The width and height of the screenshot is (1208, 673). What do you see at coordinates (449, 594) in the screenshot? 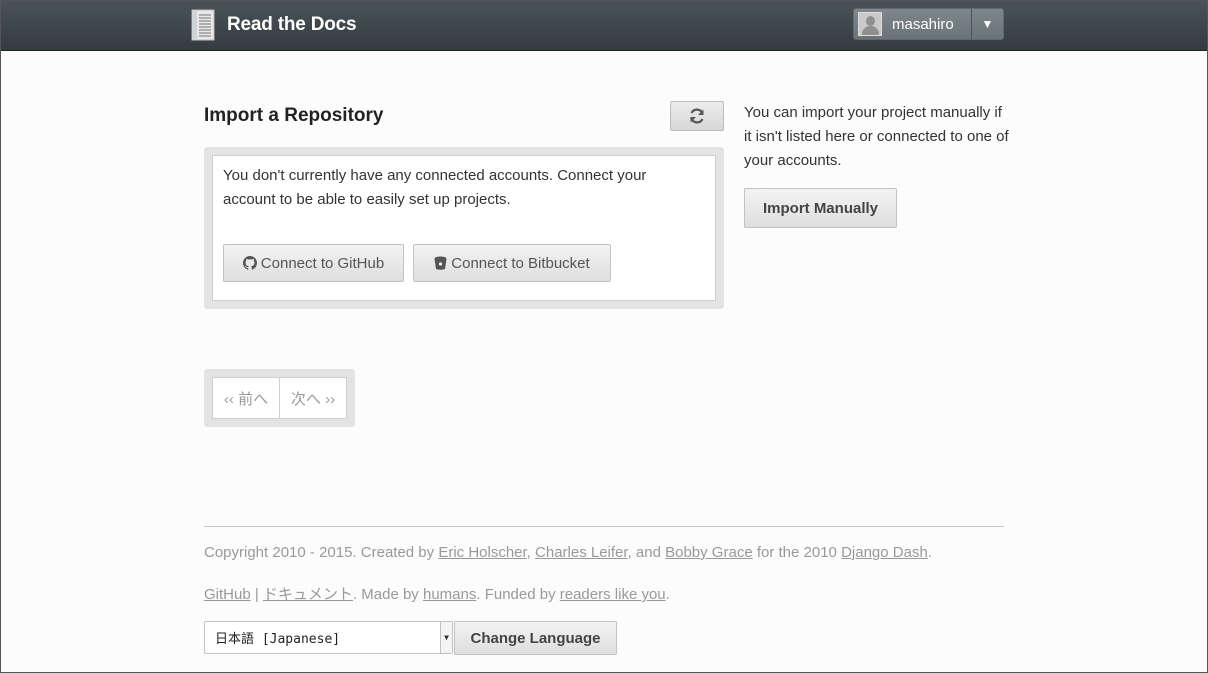
I see `humans-link: humans` at bounding box center [449, 594].